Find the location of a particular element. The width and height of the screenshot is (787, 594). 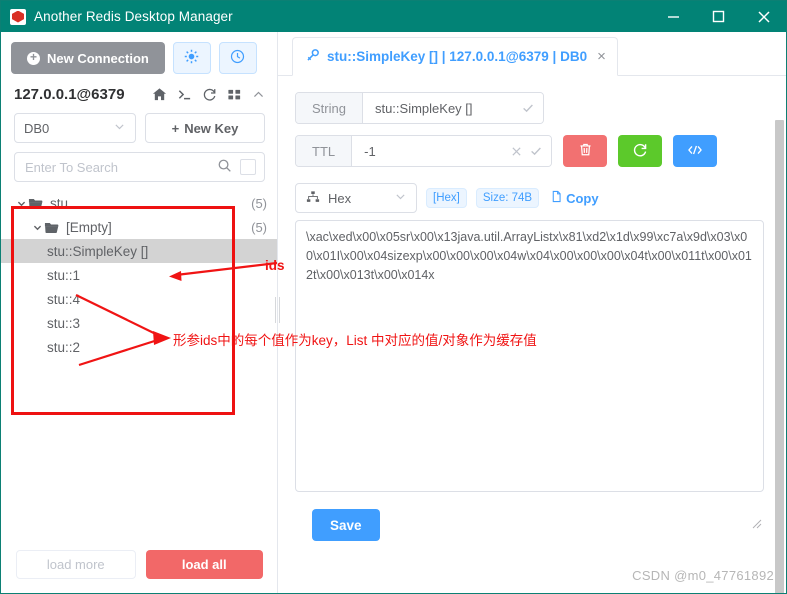

tree-item-label: [Empty] is located at coordinates (89, 227).